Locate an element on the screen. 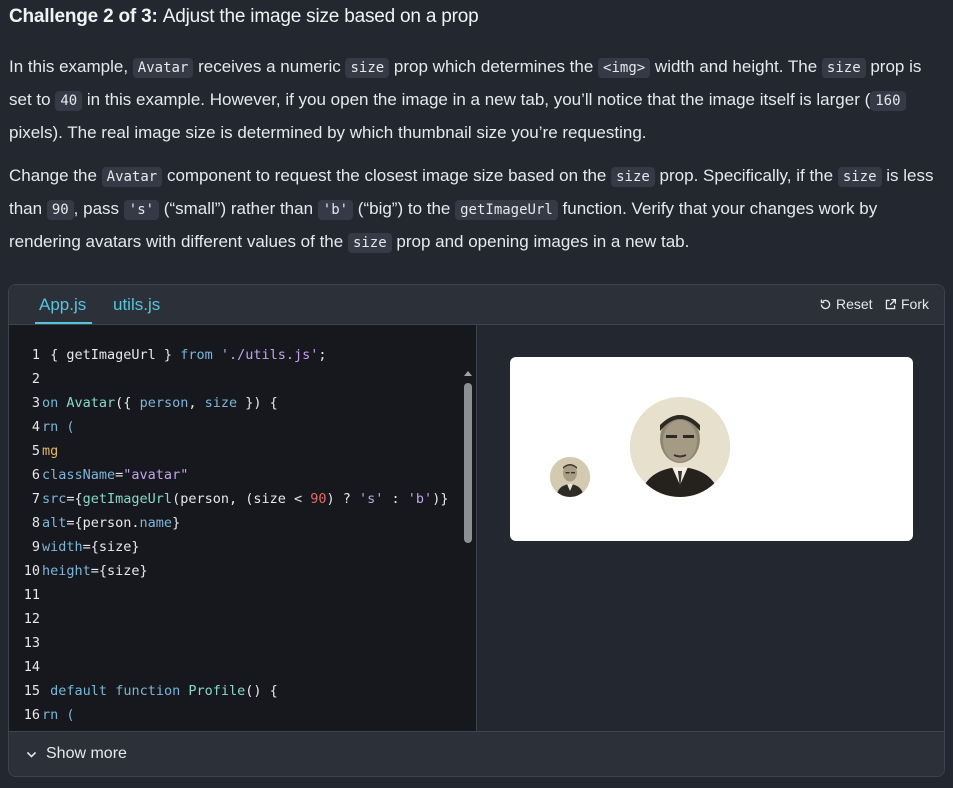 The height and width of the screenshot is (788, 953). tab-app-js: App.js is located at coordinates (64, 305).